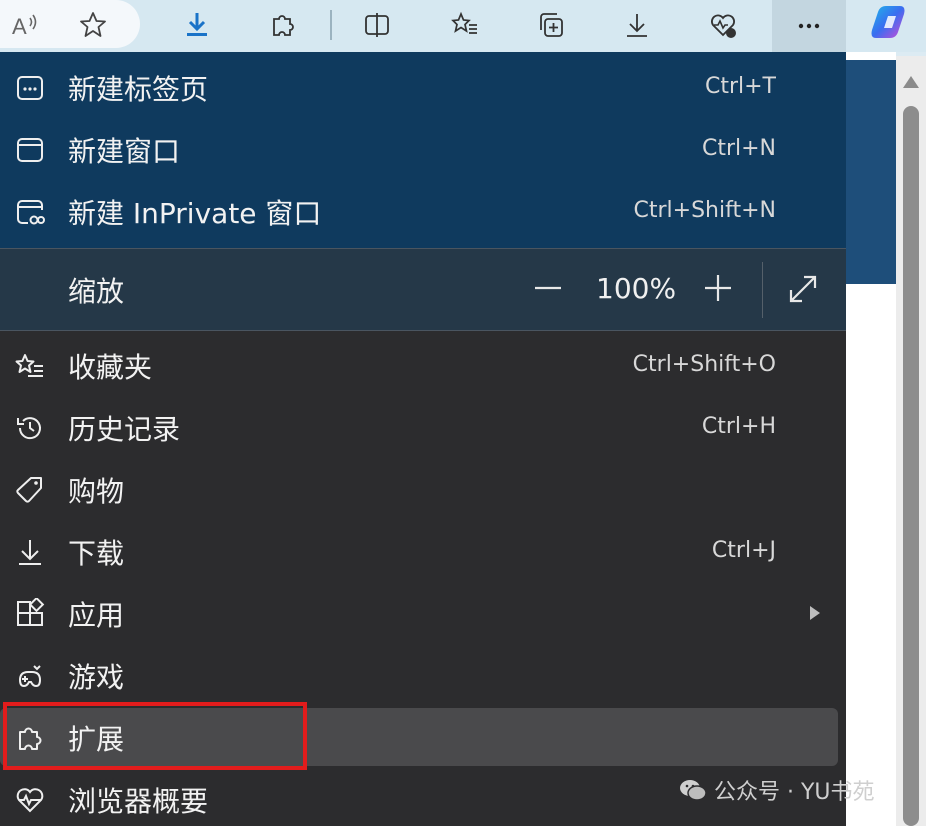  Describe the element at coordinates (423, 489) in the screenshot. I see `menu-item-shopping: 购物` at that location.